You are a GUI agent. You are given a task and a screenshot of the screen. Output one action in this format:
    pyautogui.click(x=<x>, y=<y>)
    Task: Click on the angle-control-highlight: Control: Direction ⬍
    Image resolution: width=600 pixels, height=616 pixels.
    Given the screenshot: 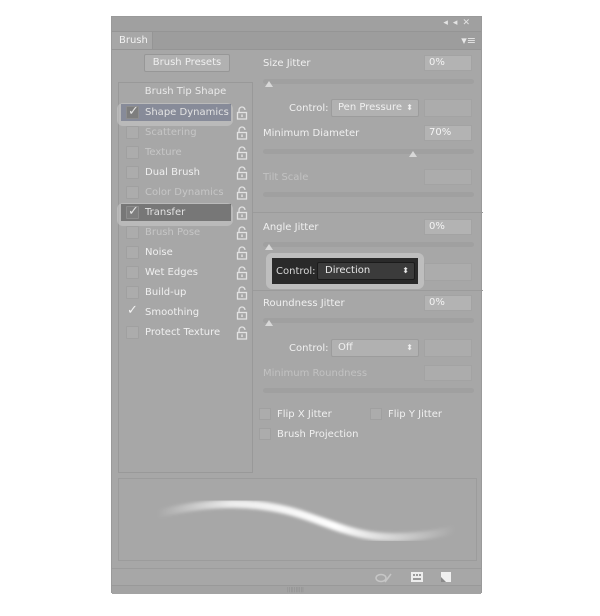 What is the action you would take?
    pyautogui.click(x=345, y=271)
    